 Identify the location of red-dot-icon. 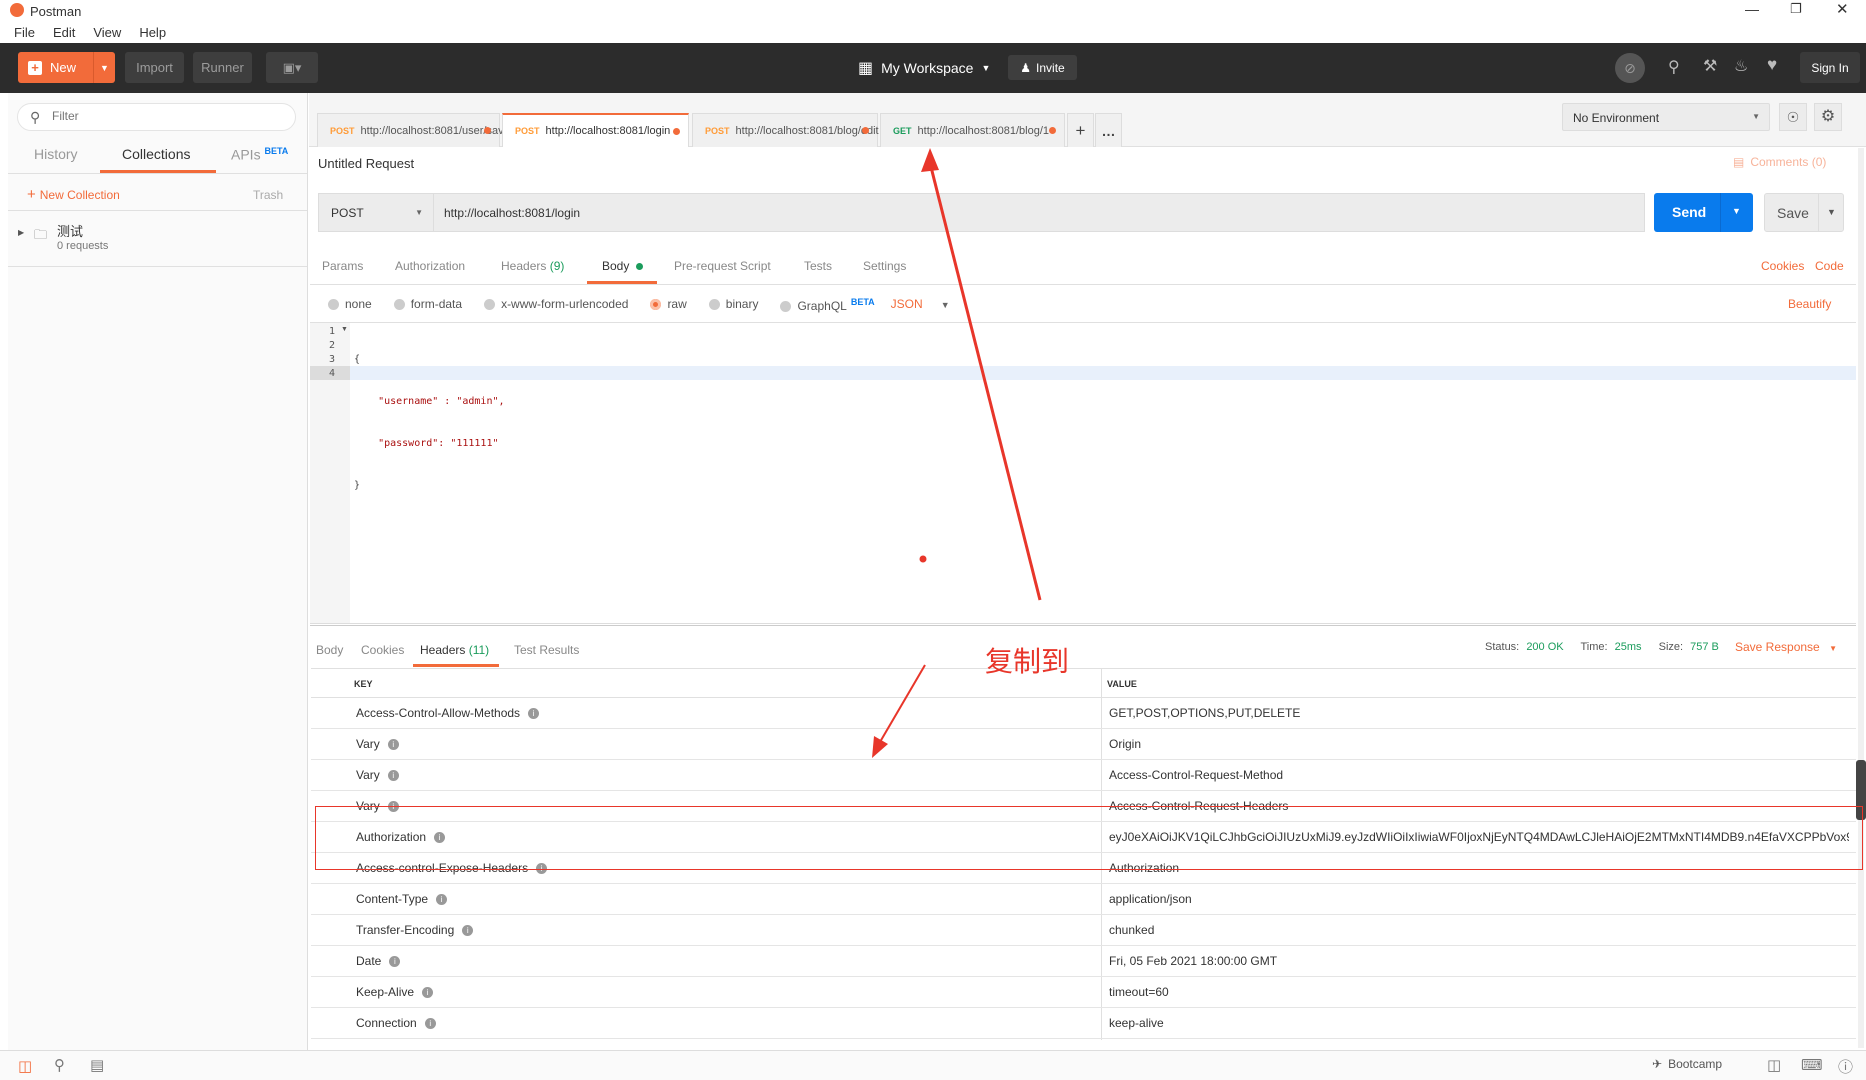
(923, 559).